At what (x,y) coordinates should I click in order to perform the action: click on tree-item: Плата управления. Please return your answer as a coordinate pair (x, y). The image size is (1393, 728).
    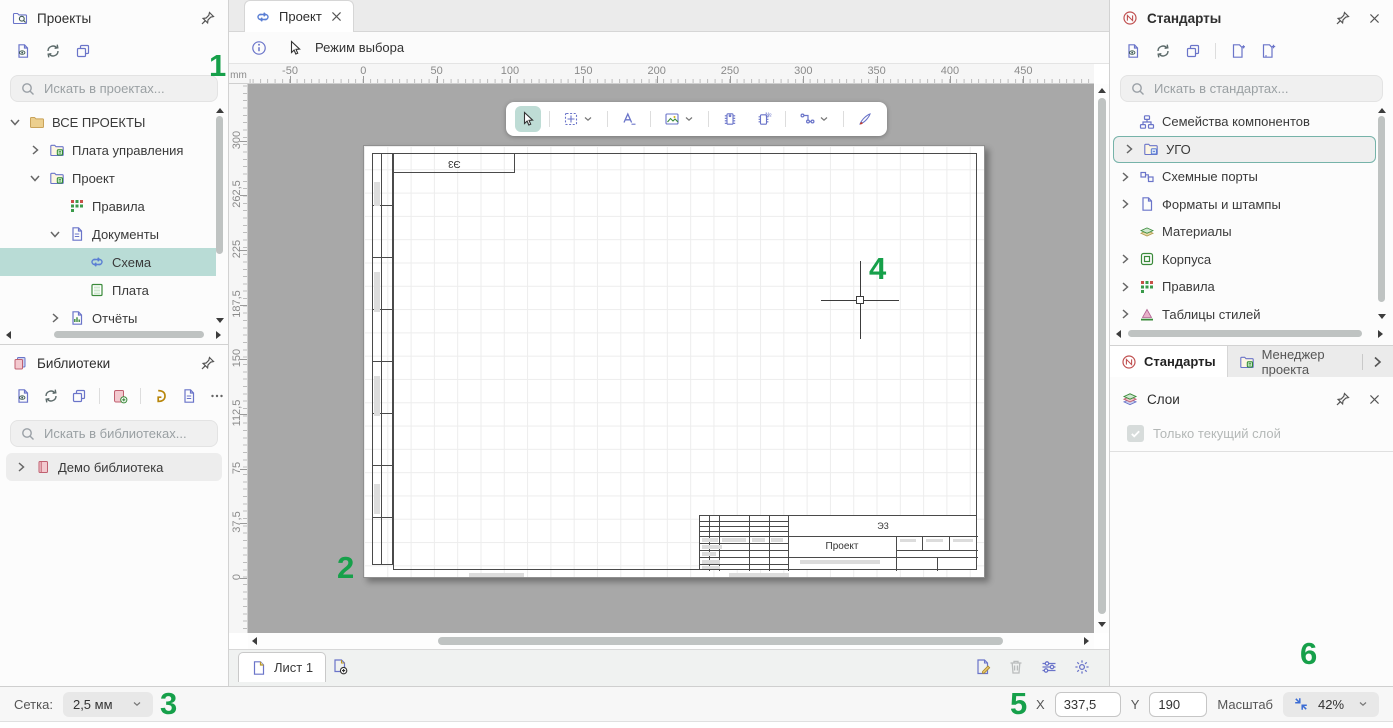
    Looking at the image, I should click on (108, 150).